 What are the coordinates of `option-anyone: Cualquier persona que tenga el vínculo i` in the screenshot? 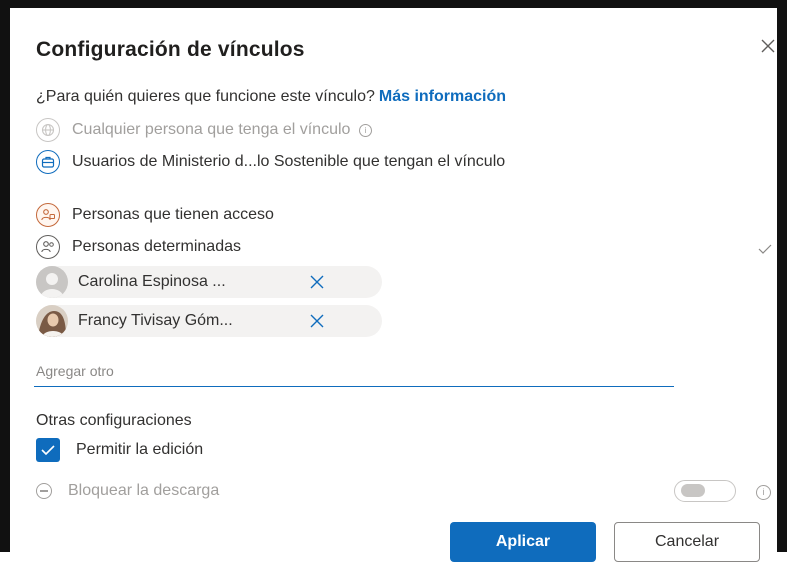 It's located at (204, 130).